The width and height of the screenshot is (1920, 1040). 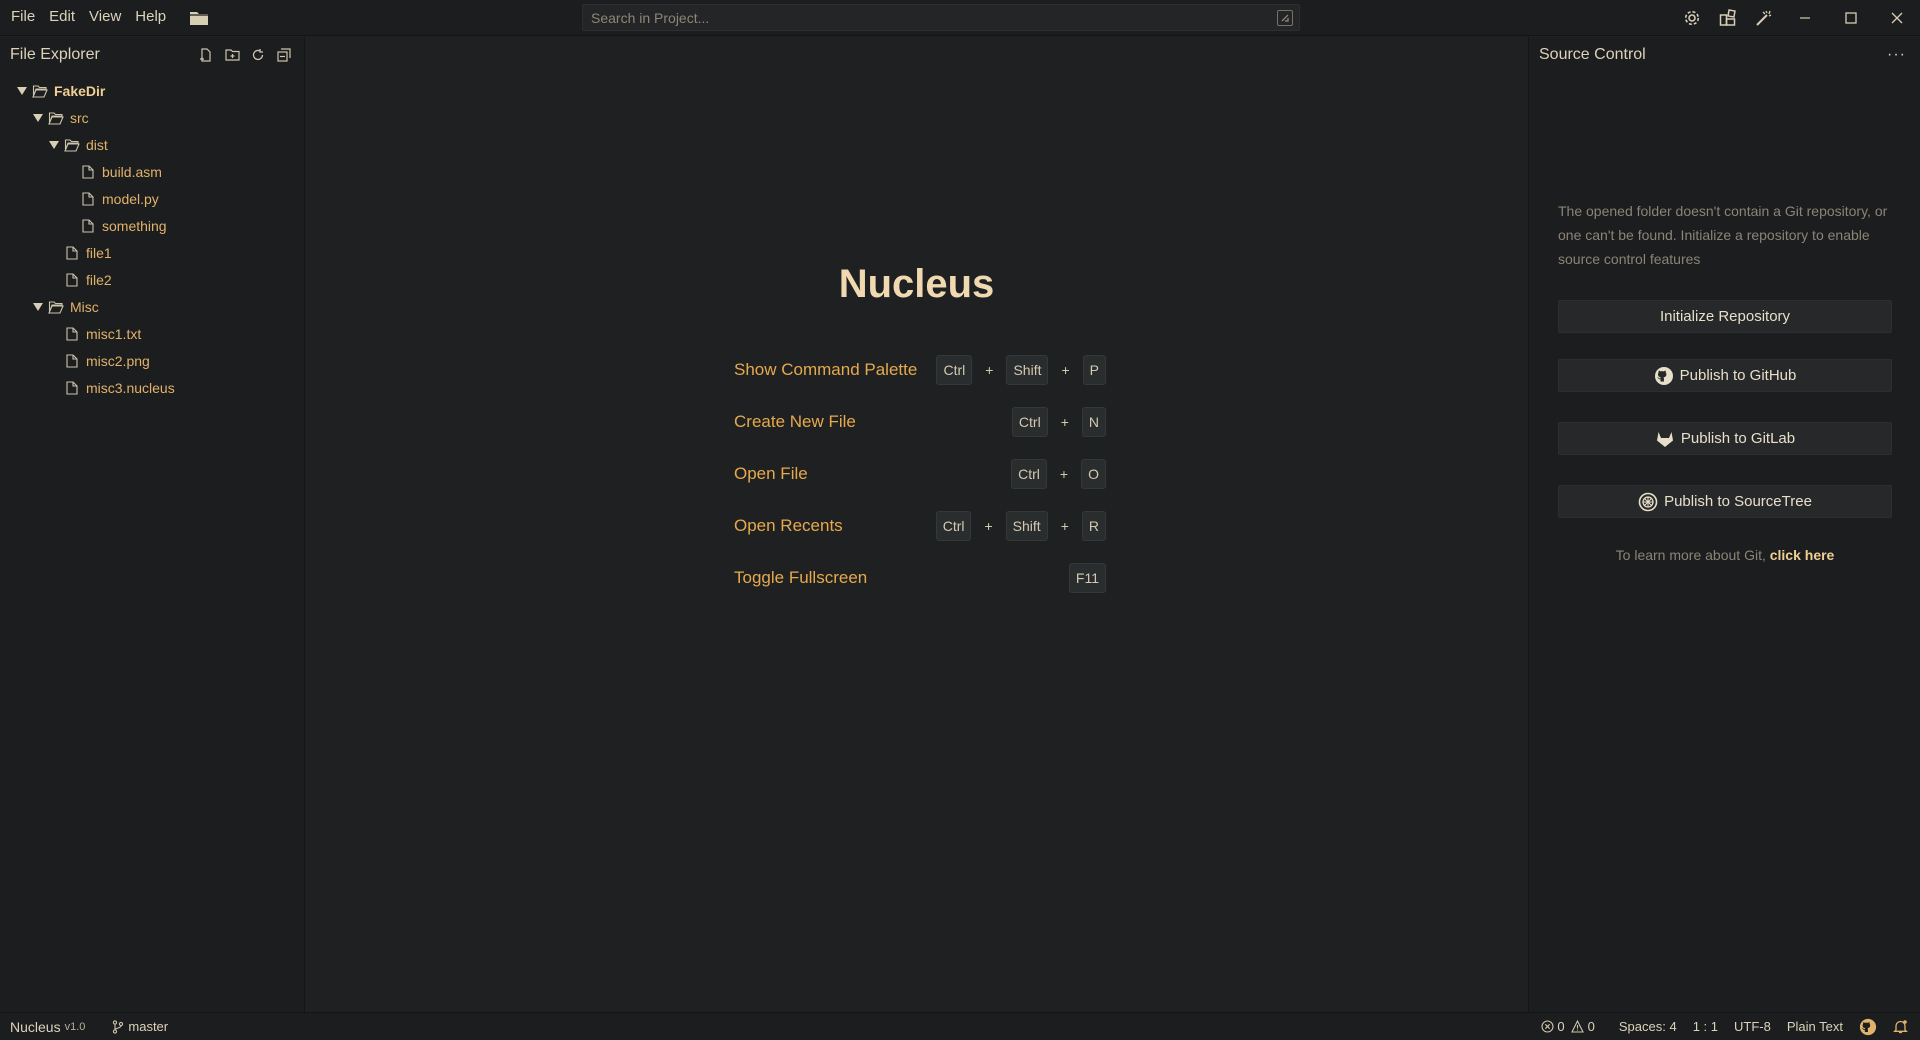 What do you see at coordinates (1738, 438) in the screenshot?
I see `button-label: Publish to GitLab` at bounding box center [1738, 438].